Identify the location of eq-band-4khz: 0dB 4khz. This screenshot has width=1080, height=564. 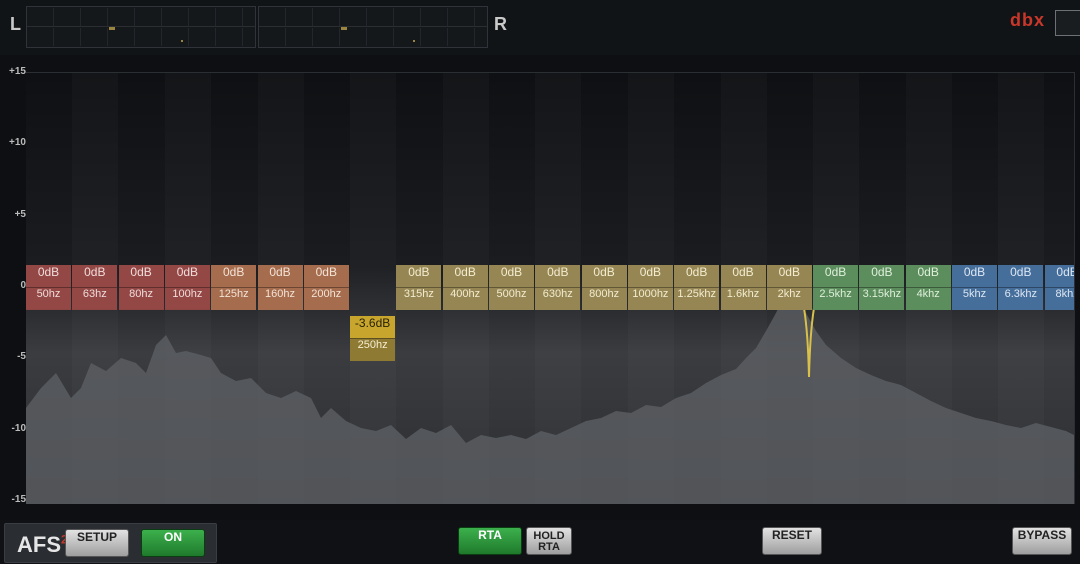
(928, 287).